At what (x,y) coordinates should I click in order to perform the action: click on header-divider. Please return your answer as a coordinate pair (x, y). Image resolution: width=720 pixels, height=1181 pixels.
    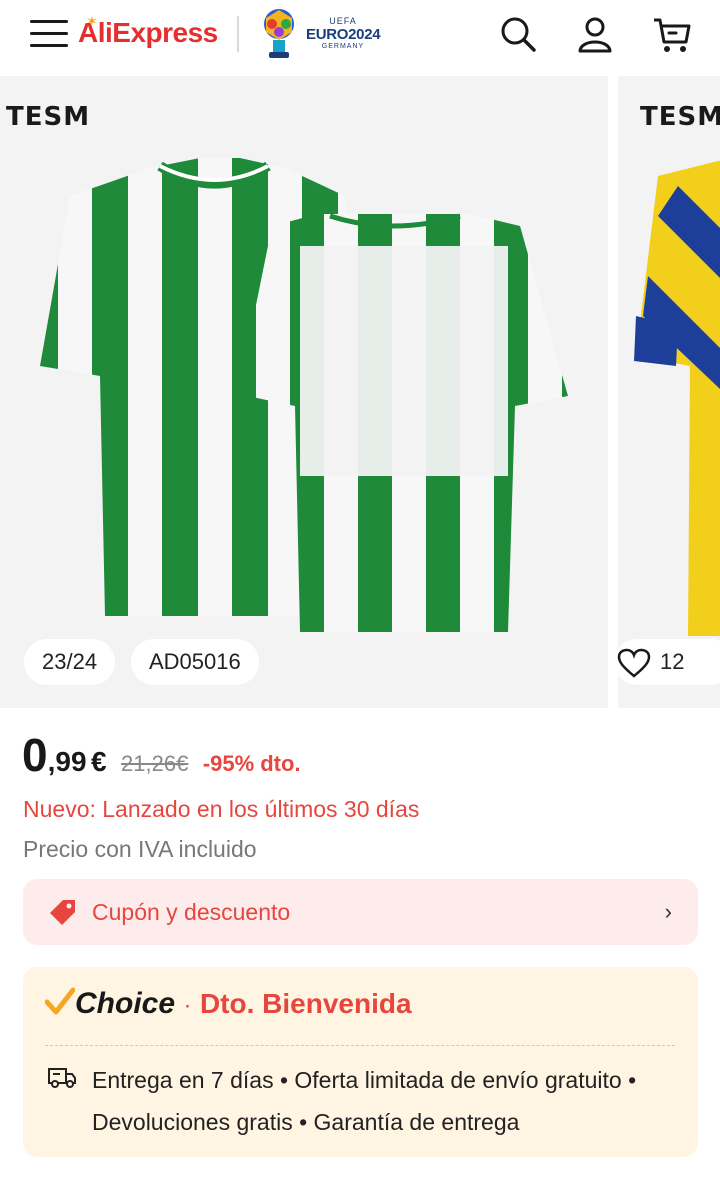
    Looking at the image, I should click on (238, 34).